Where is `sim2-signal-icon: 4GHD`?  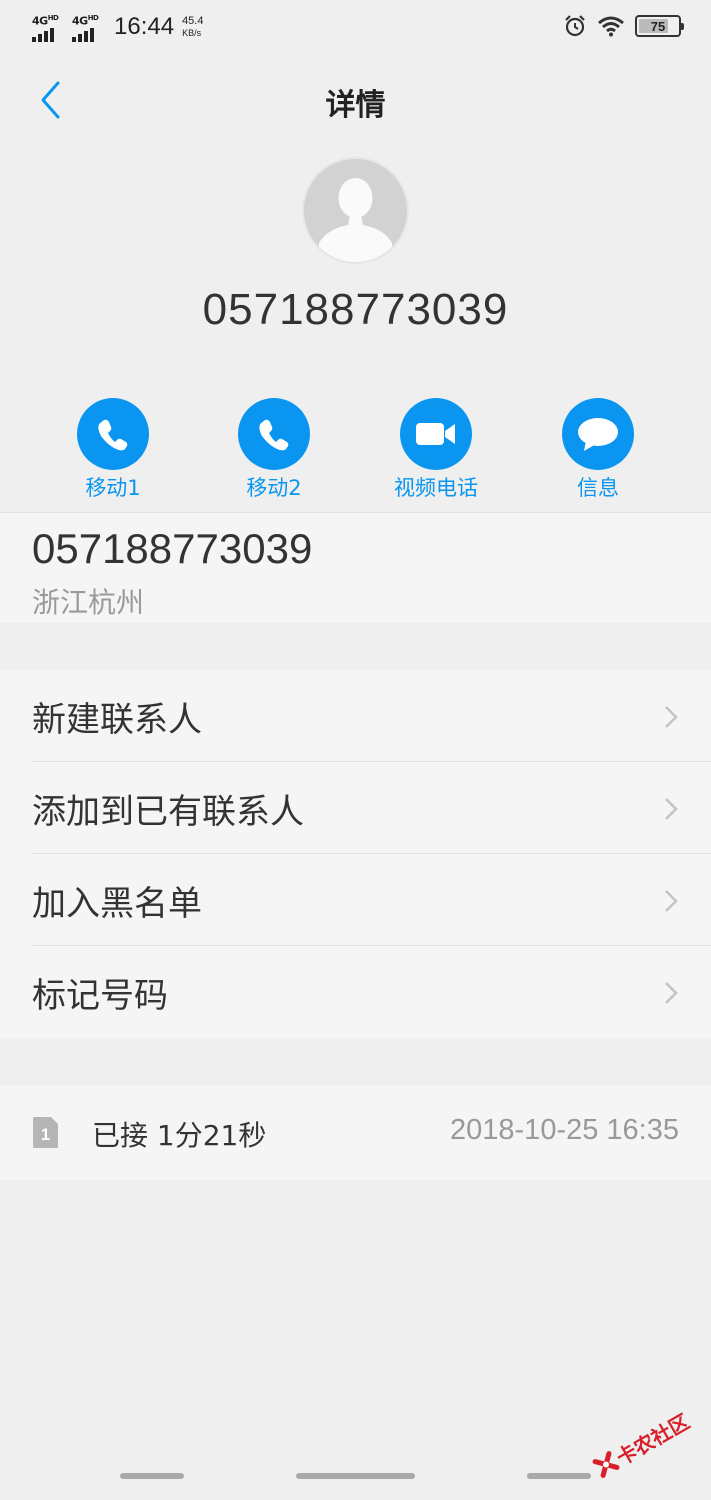 sim2-signal-icon: 4GHD is located at coordinates (88, 27).